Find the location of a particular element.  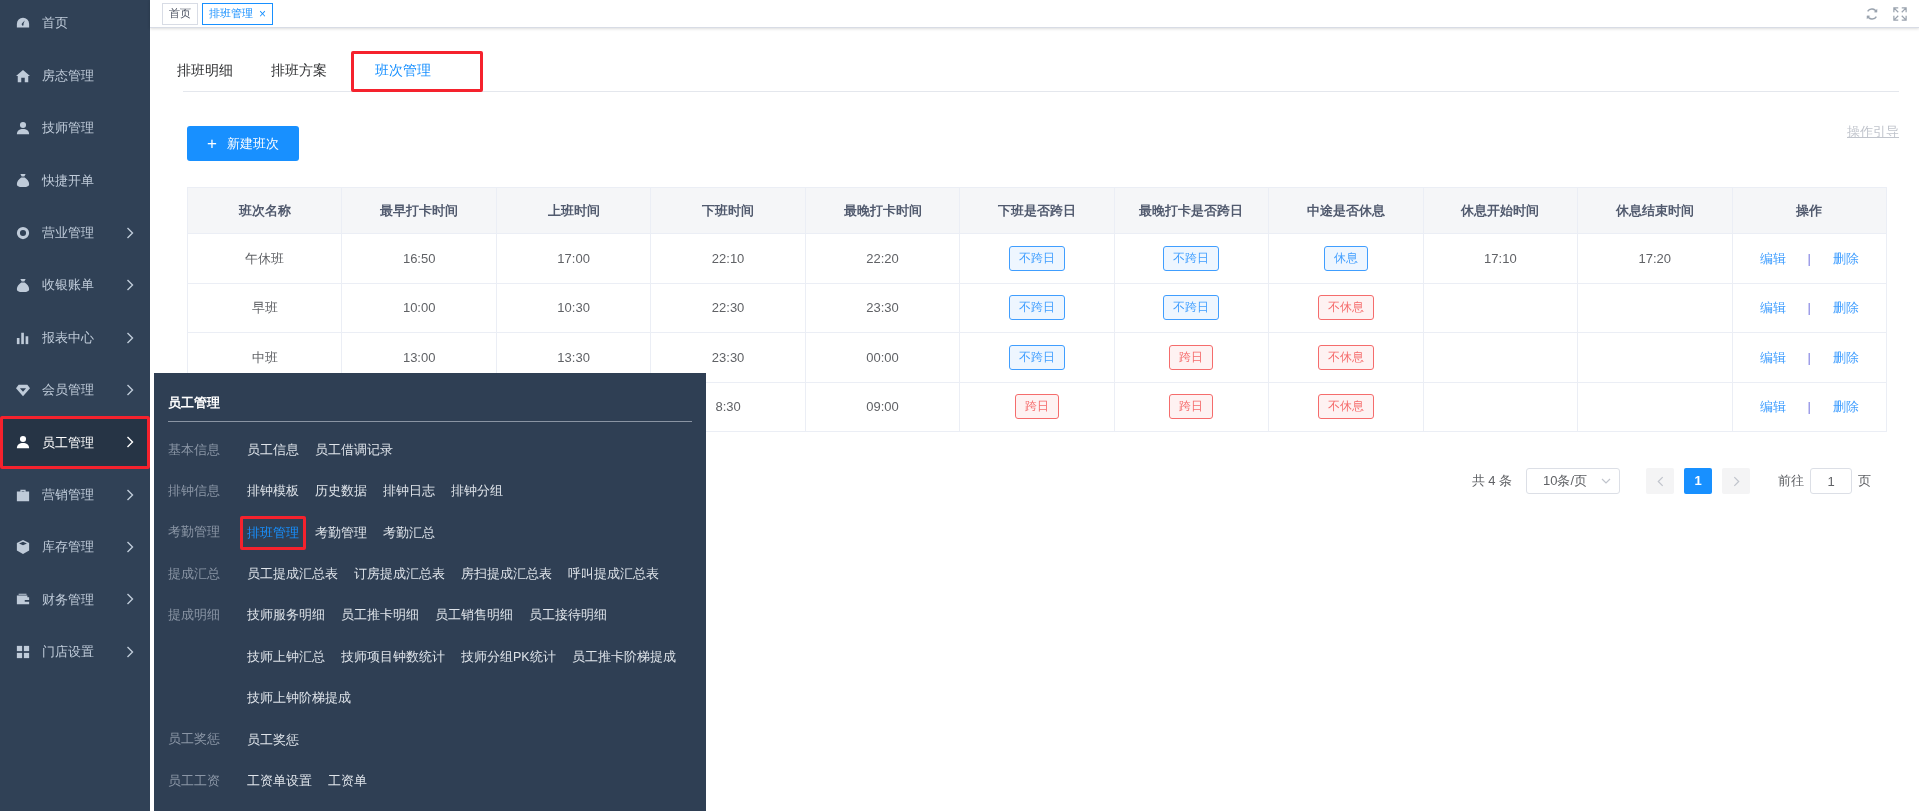

sidebar-item: 财务管理 is located at coordinates (75, 599).